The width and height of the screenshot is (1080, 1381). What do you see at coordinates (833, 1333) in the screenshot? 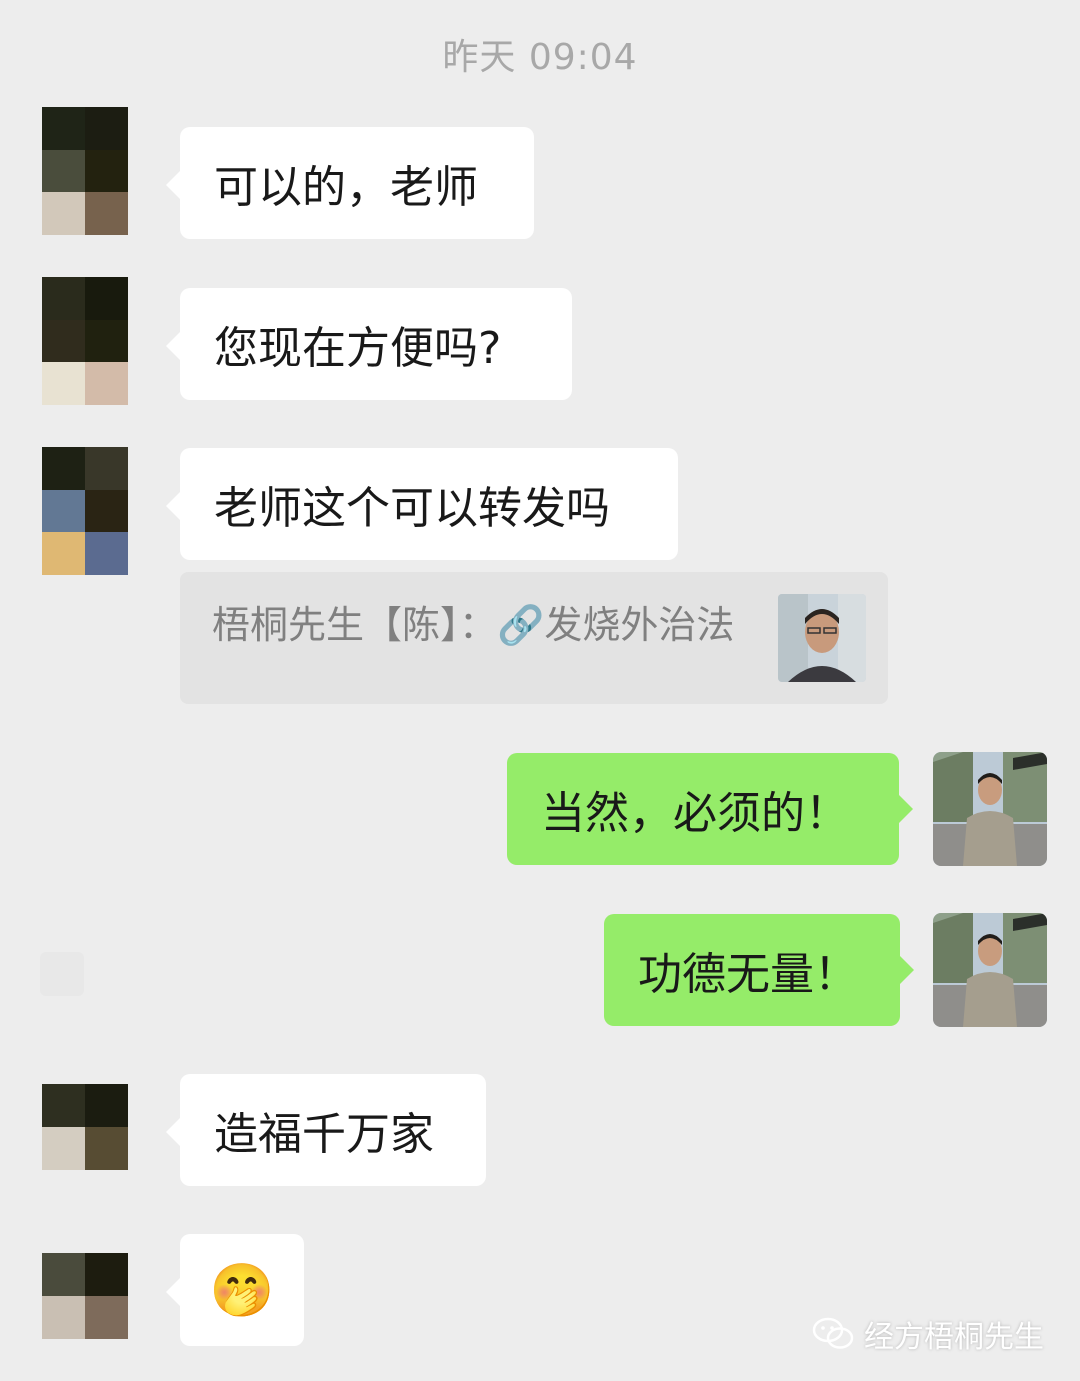
I see `wechat-official-account-icon` at bounding box center [833, 1333].